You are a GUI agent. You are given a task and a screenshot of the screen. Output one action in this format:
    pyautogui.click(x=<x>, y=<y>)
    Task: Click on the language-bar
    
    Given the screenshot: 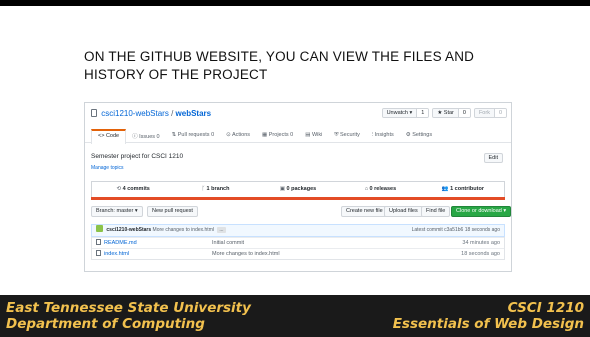 What is the action you would take?
    pyautogui.click(x=298, y=198)
    